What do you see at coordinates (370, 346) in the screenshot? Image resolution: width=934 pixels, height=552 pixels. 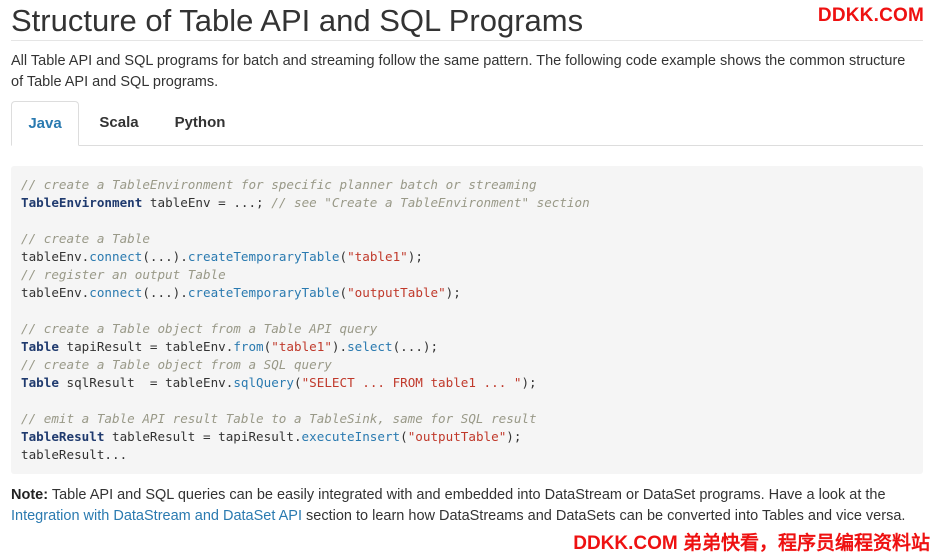 I see `code-token: select` at bounding box center [370, 346].